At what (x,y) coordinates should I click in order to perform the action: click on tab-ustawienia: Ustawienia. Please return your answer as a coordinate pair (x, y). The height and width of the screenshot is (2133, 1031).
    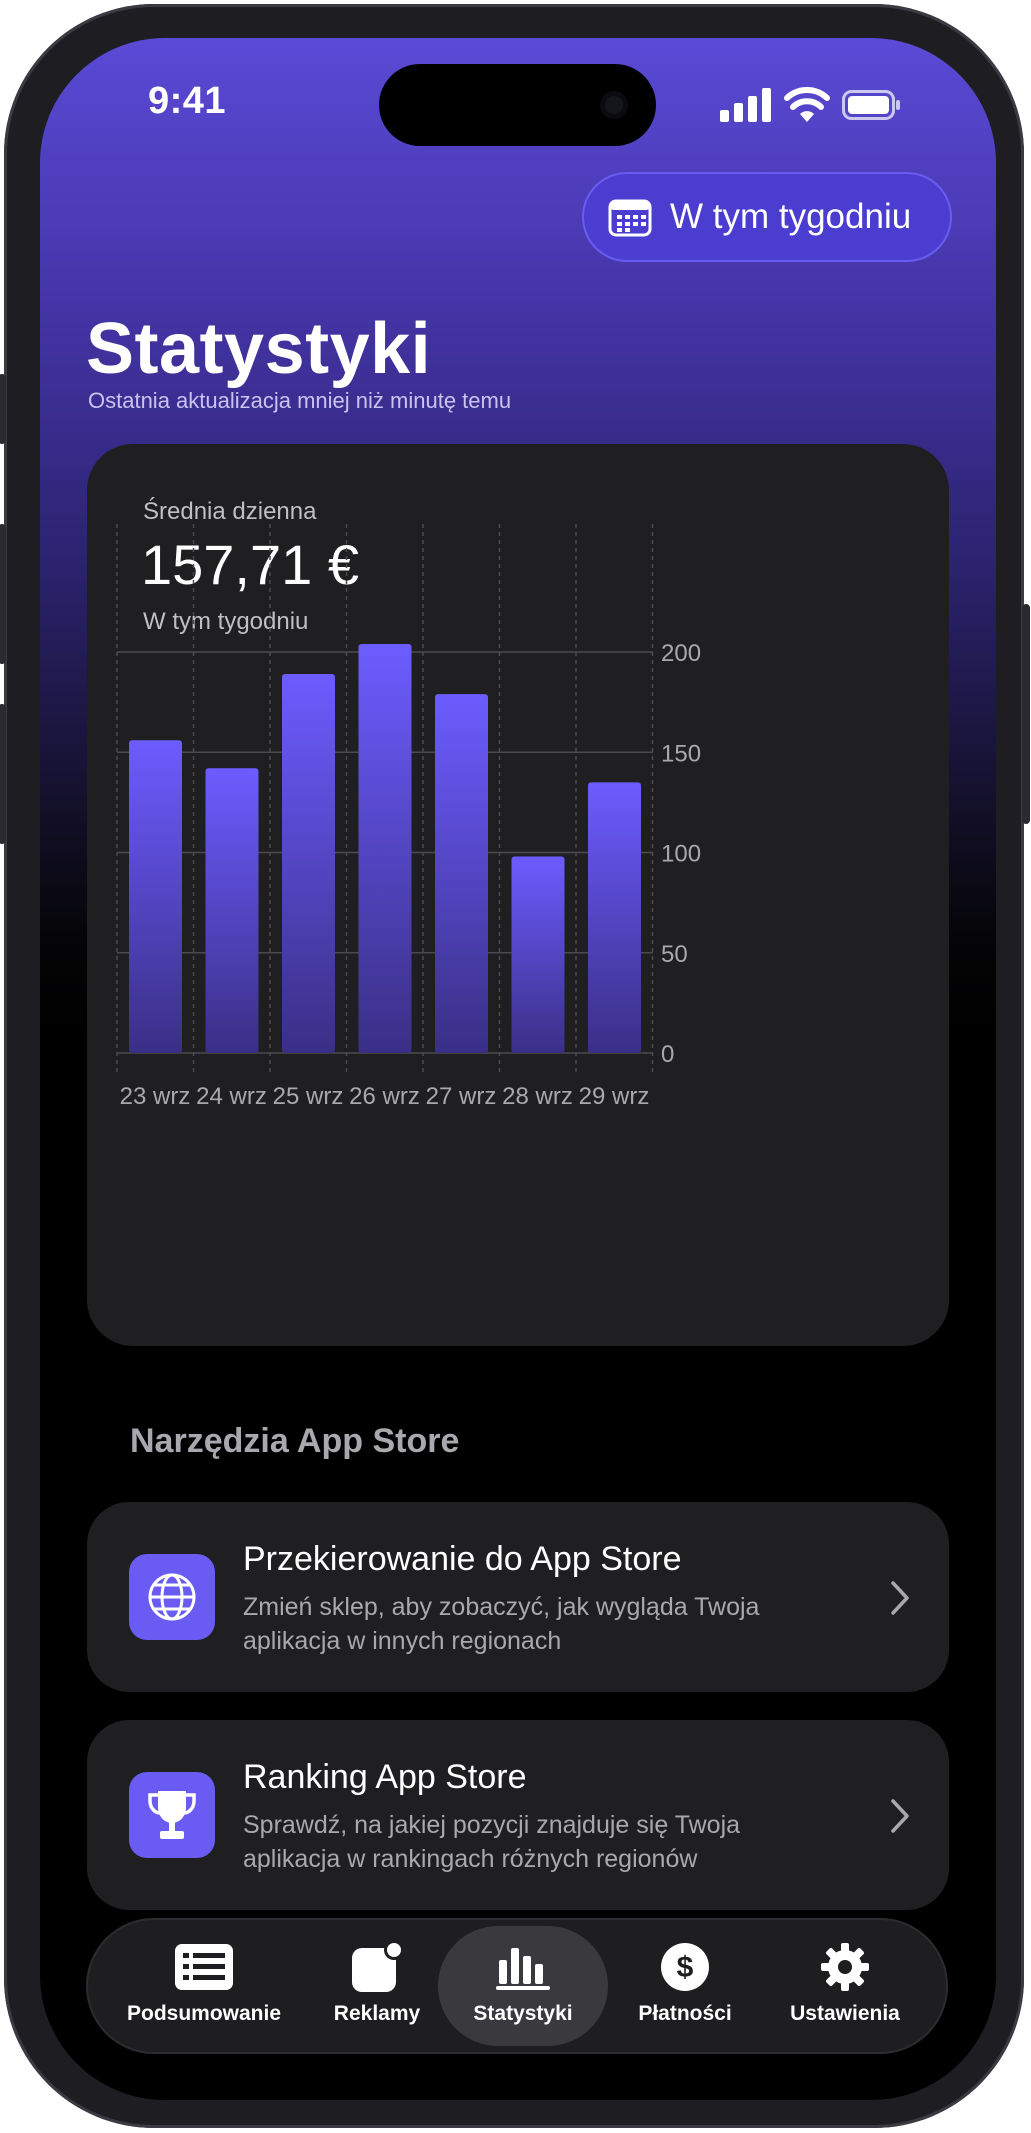
    Looking at the image, I should click on (845, 1986).